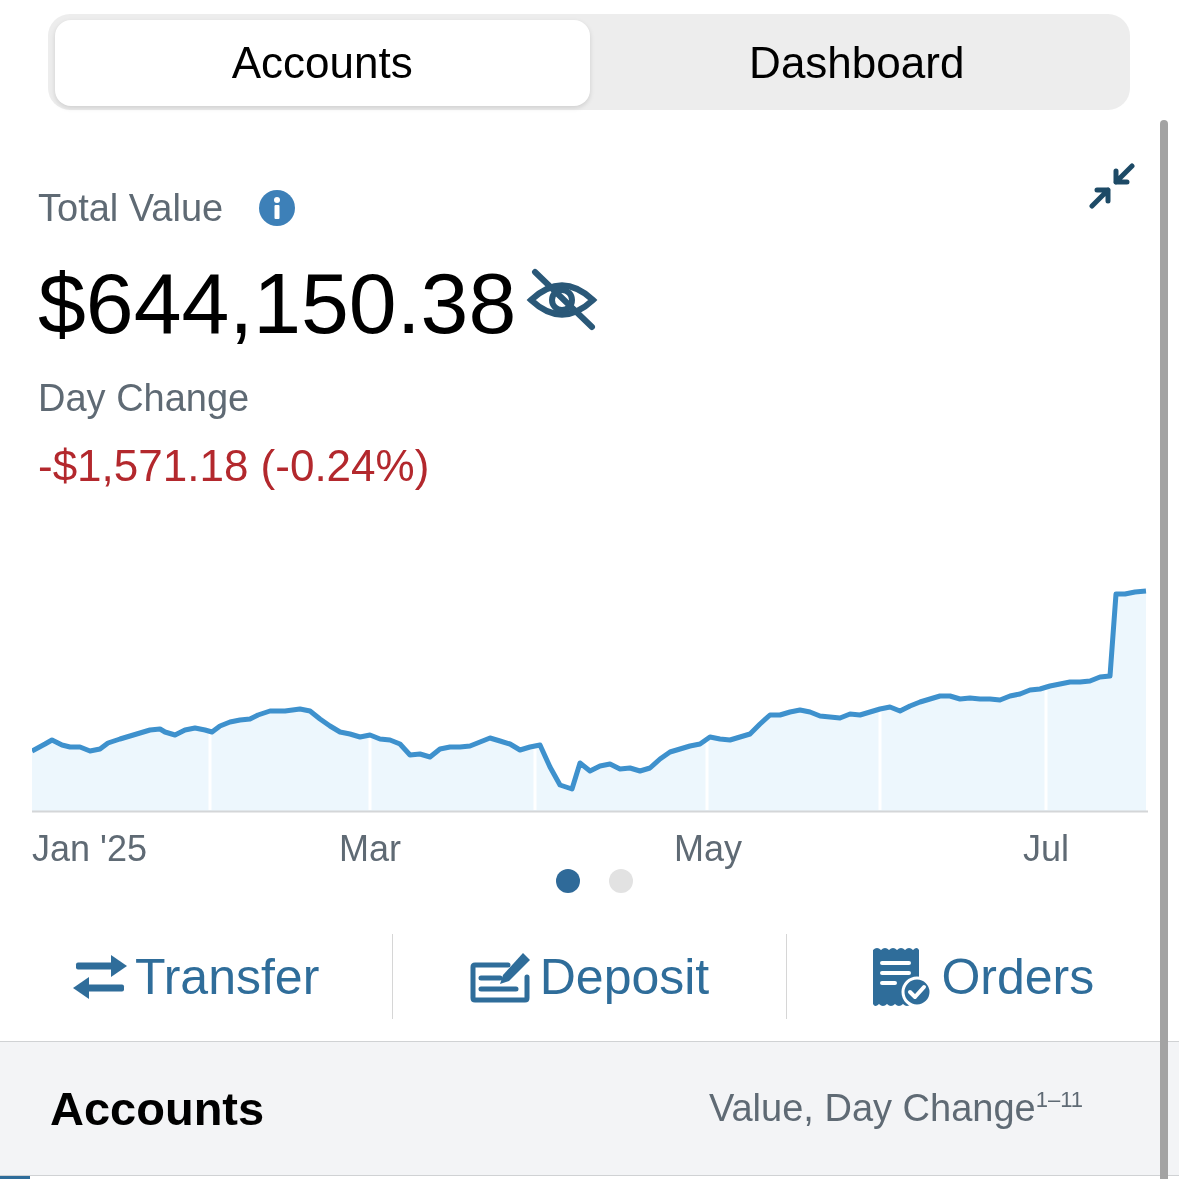 This screenshot has width=1179, height=1179. I want to click on day-change-label: Day Change, so click(144, 398).